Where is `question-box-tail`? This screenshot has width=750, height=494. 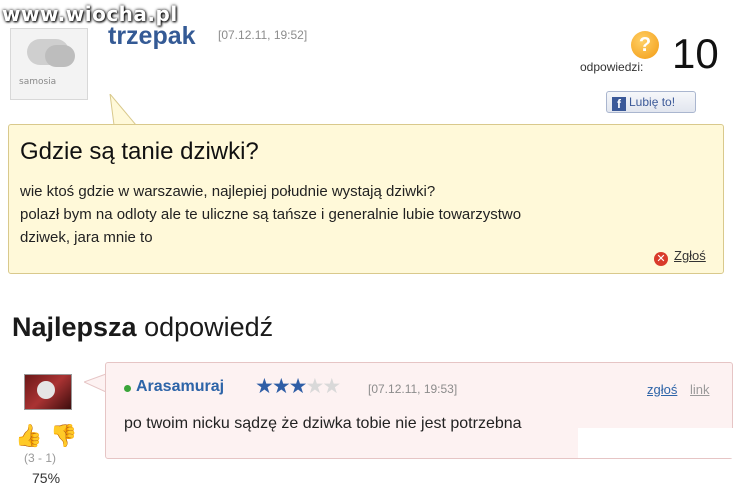 question-box-tail is located at coordinates (123, 110).